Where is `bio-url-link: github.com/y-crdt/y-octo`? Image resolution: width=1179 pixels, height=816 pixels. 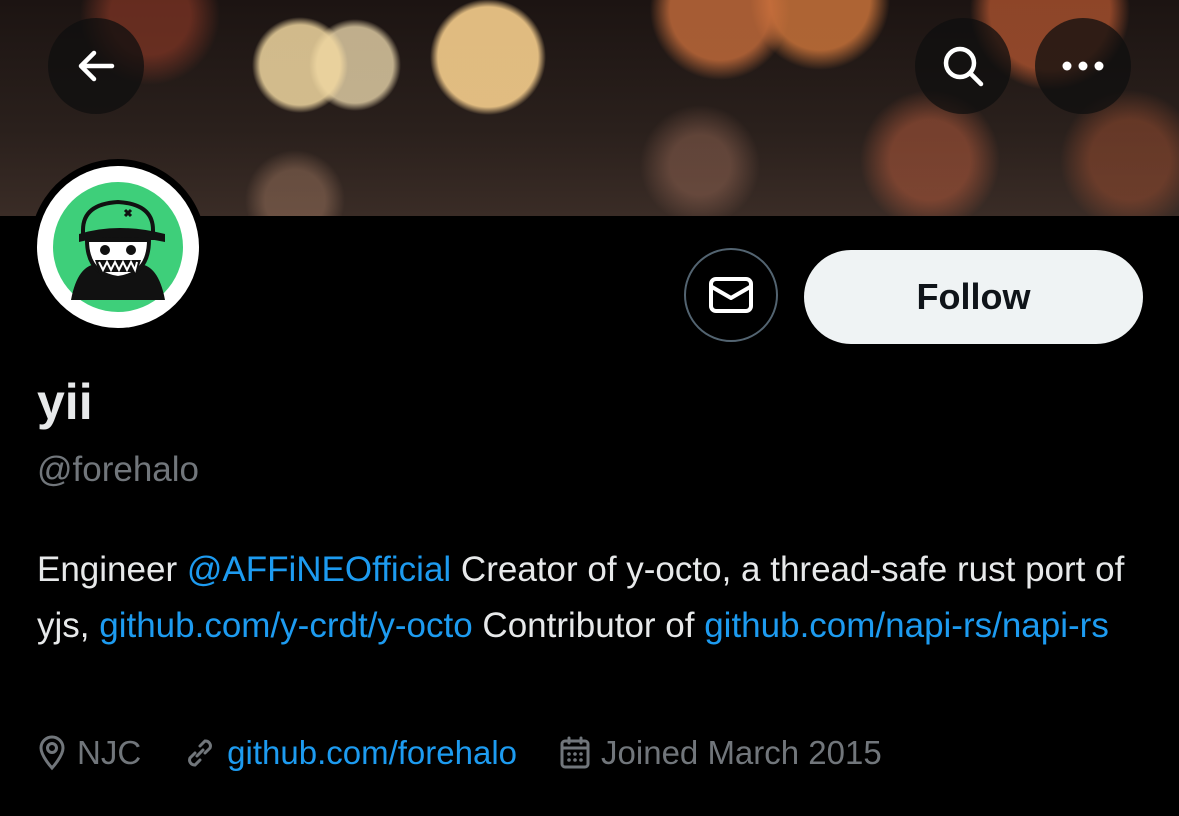
bio-url-link: github.com/y-crdt/y-octo is located at coordinates (285, 625).